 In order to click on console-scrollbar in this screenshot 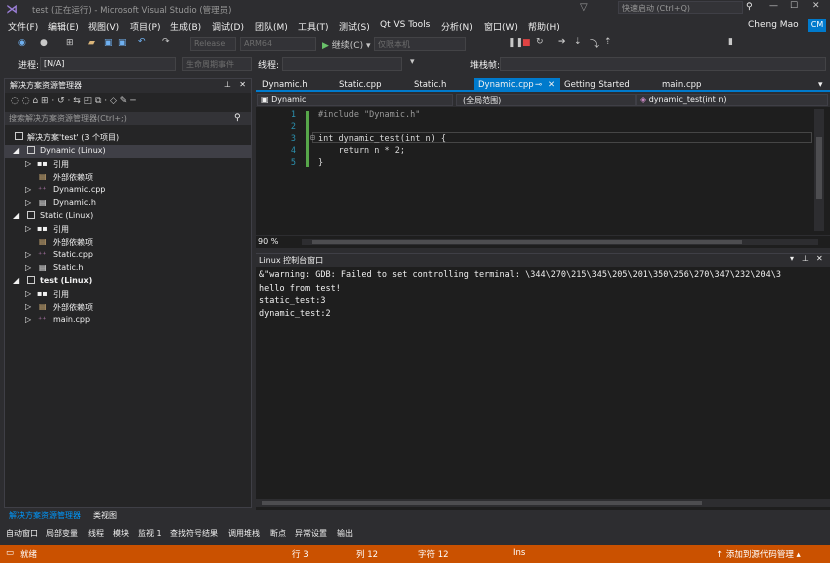, I will do `click(543, 503)`.